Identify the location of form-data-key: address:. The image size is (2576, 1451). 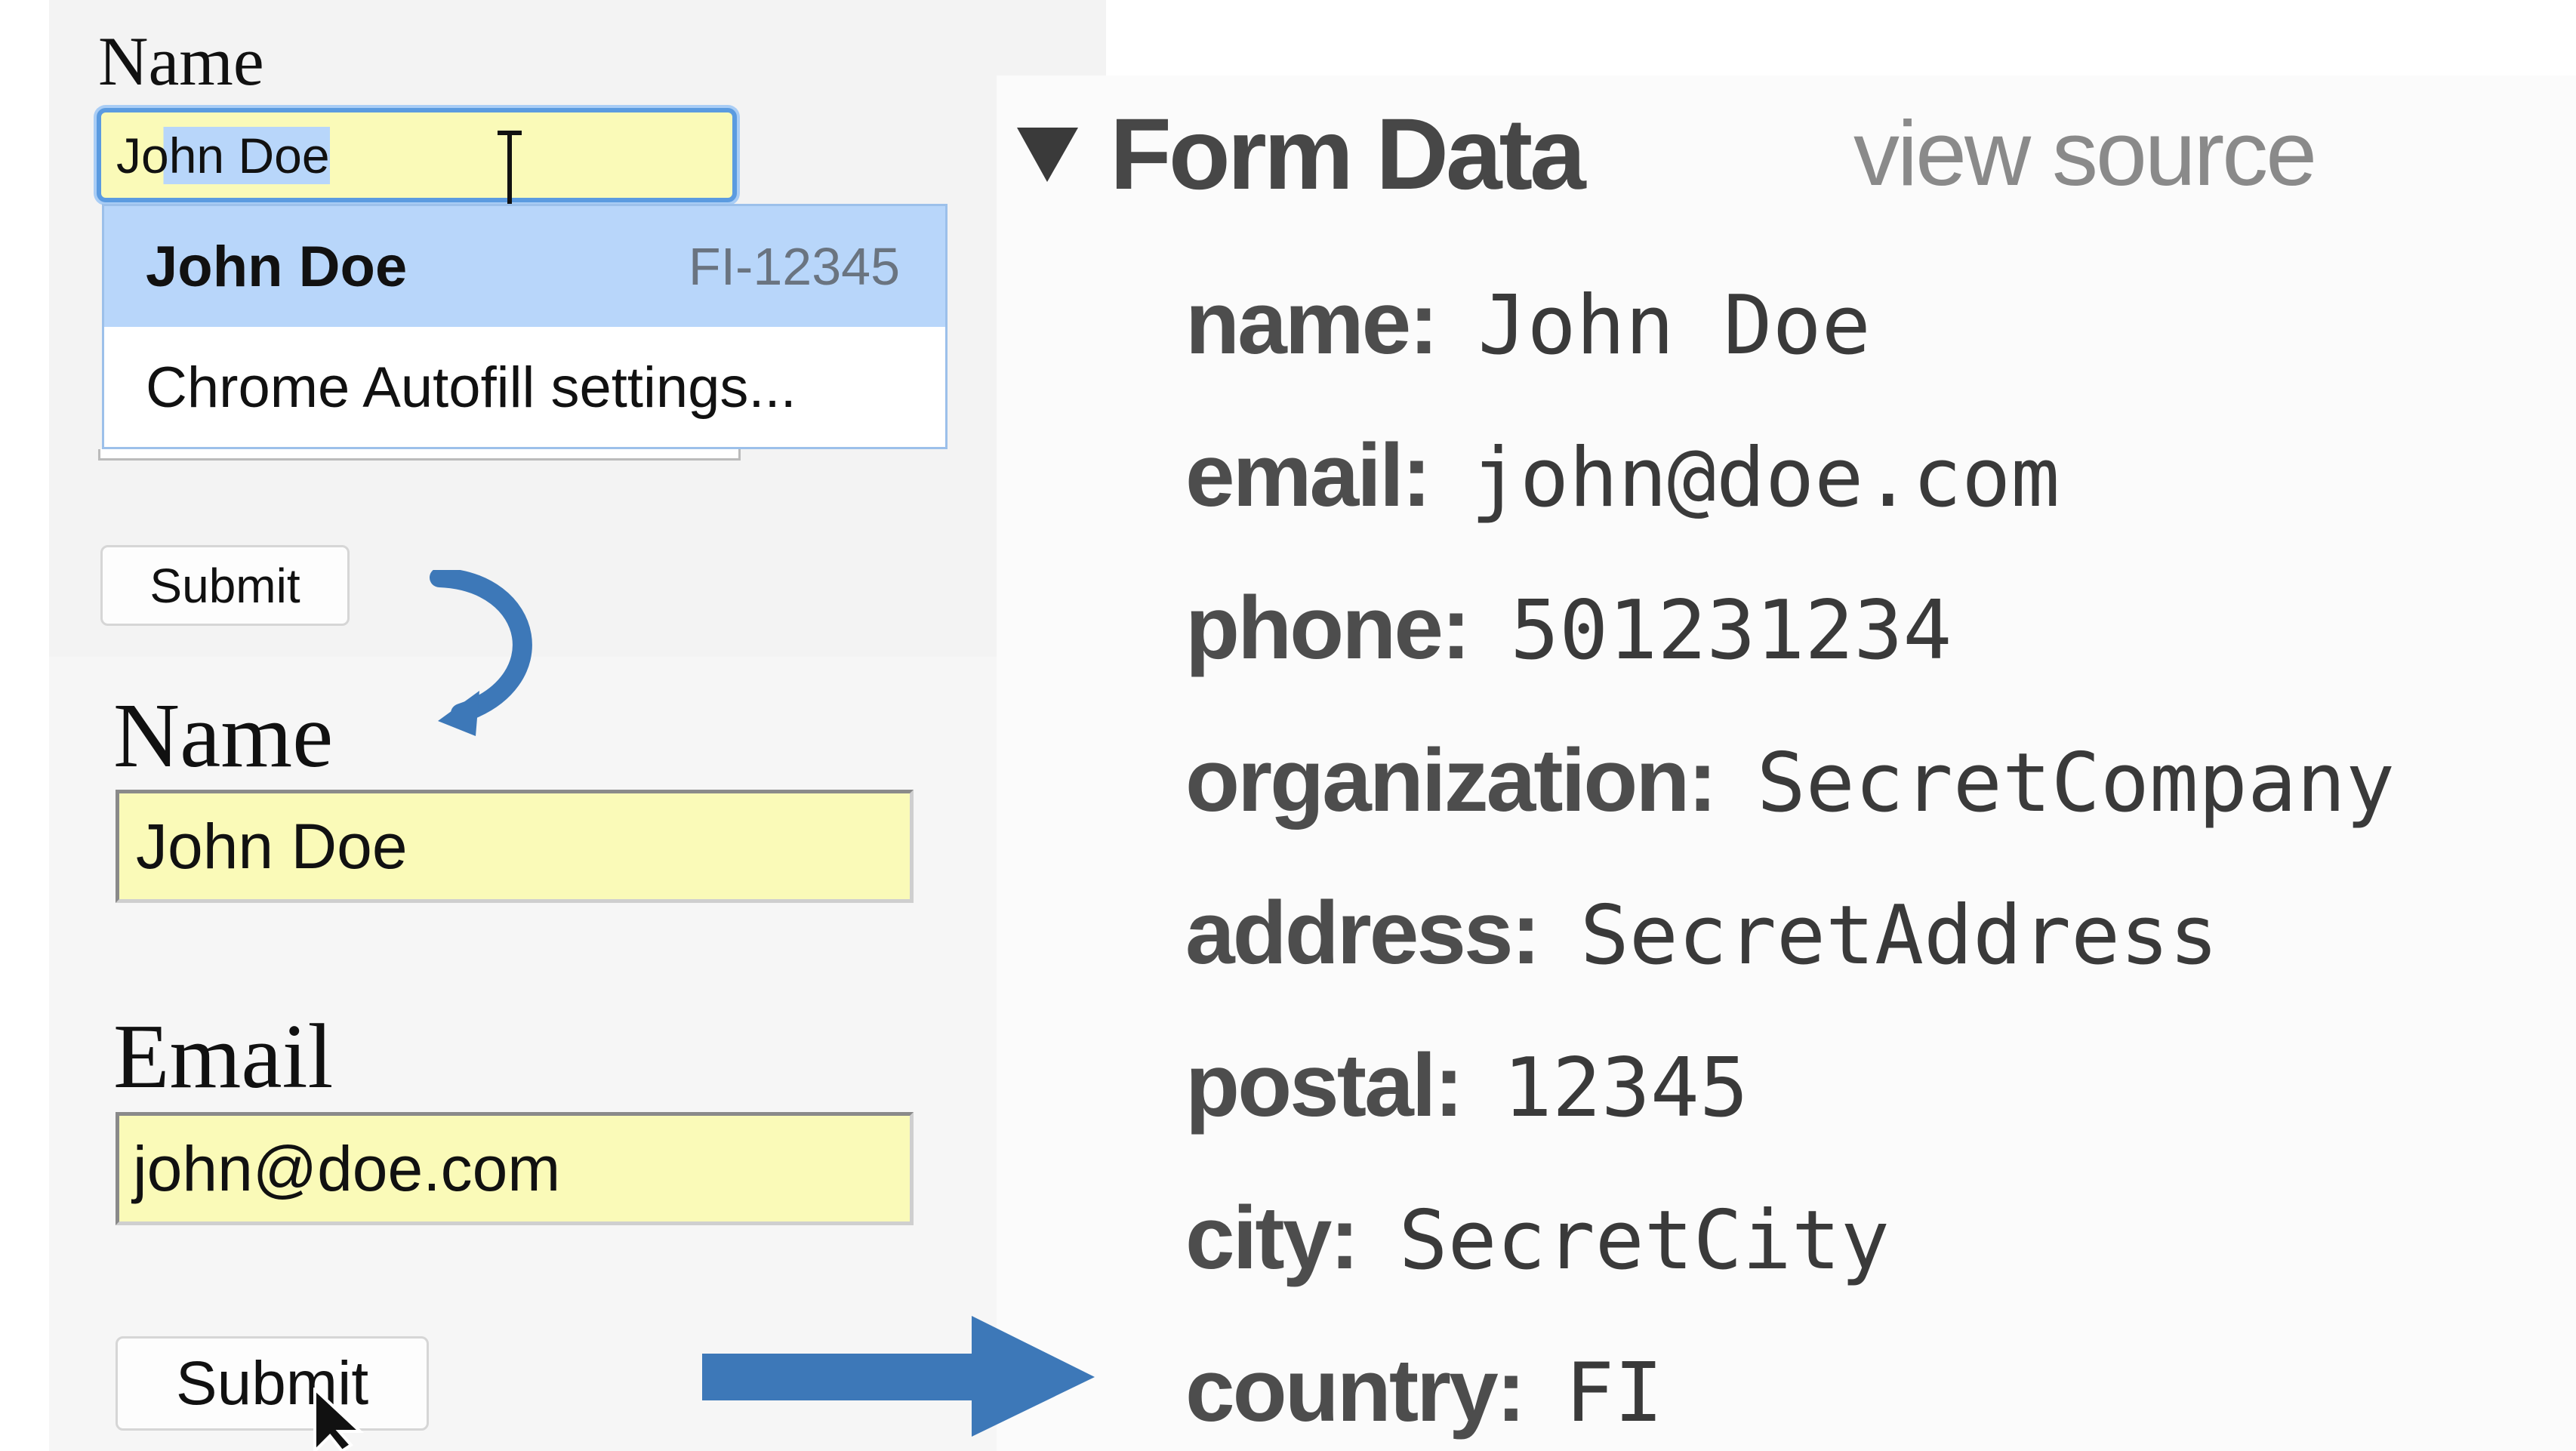
(1363, 933).